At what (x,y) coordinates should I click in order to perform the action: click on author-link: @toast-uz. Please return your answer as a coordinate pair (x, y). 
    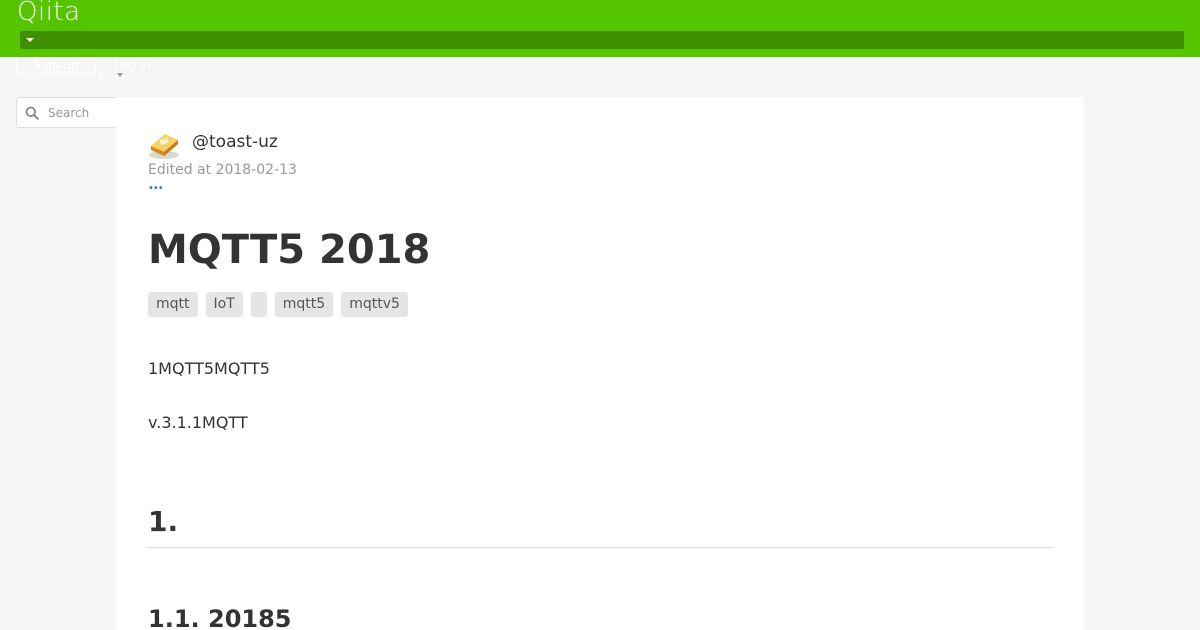
    Looking at the image, I should click on (235, 142).